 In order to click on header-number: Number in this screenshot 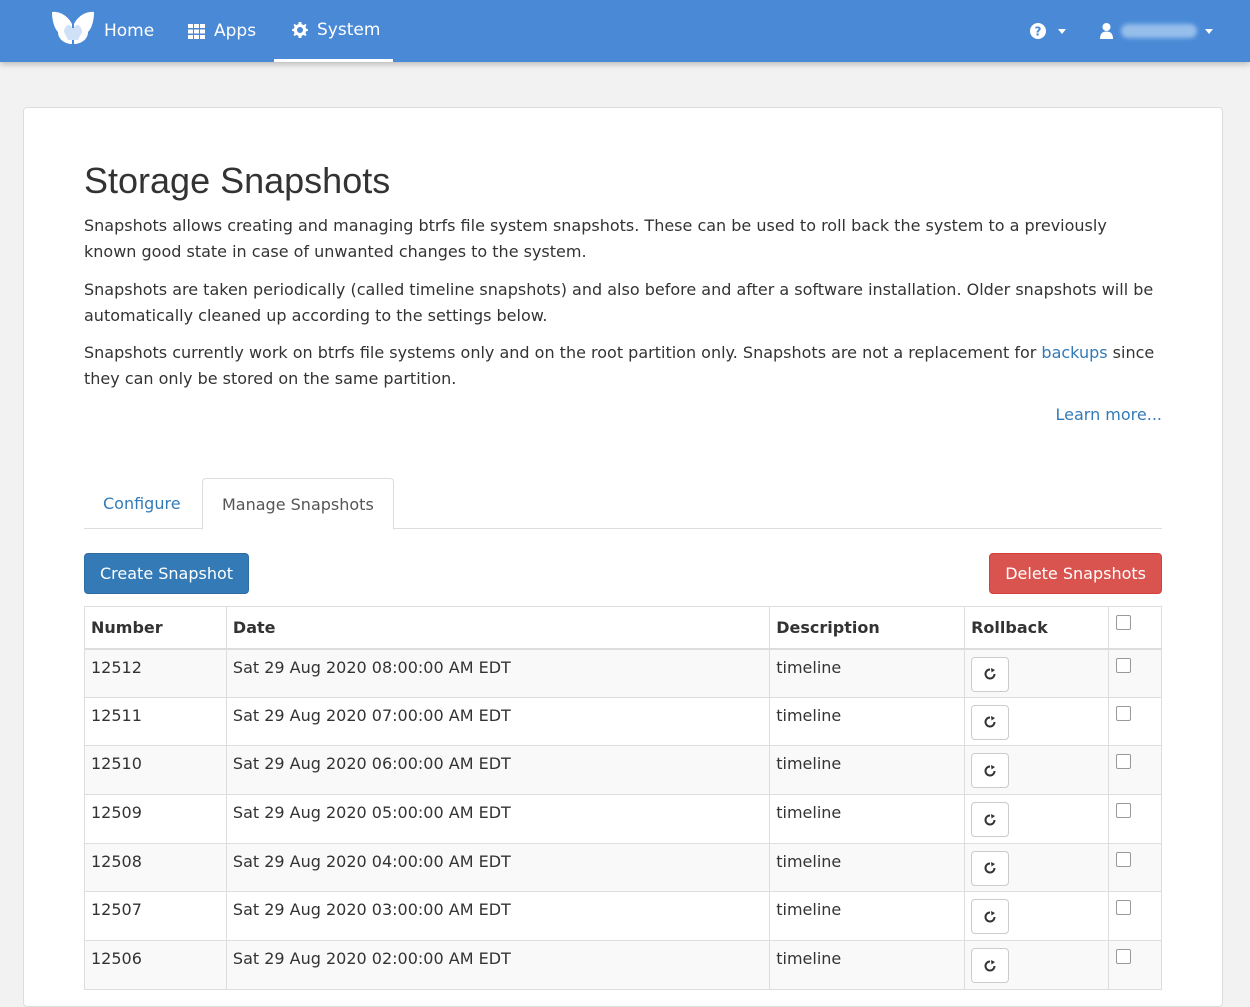, I will do `click(155, 628)`.